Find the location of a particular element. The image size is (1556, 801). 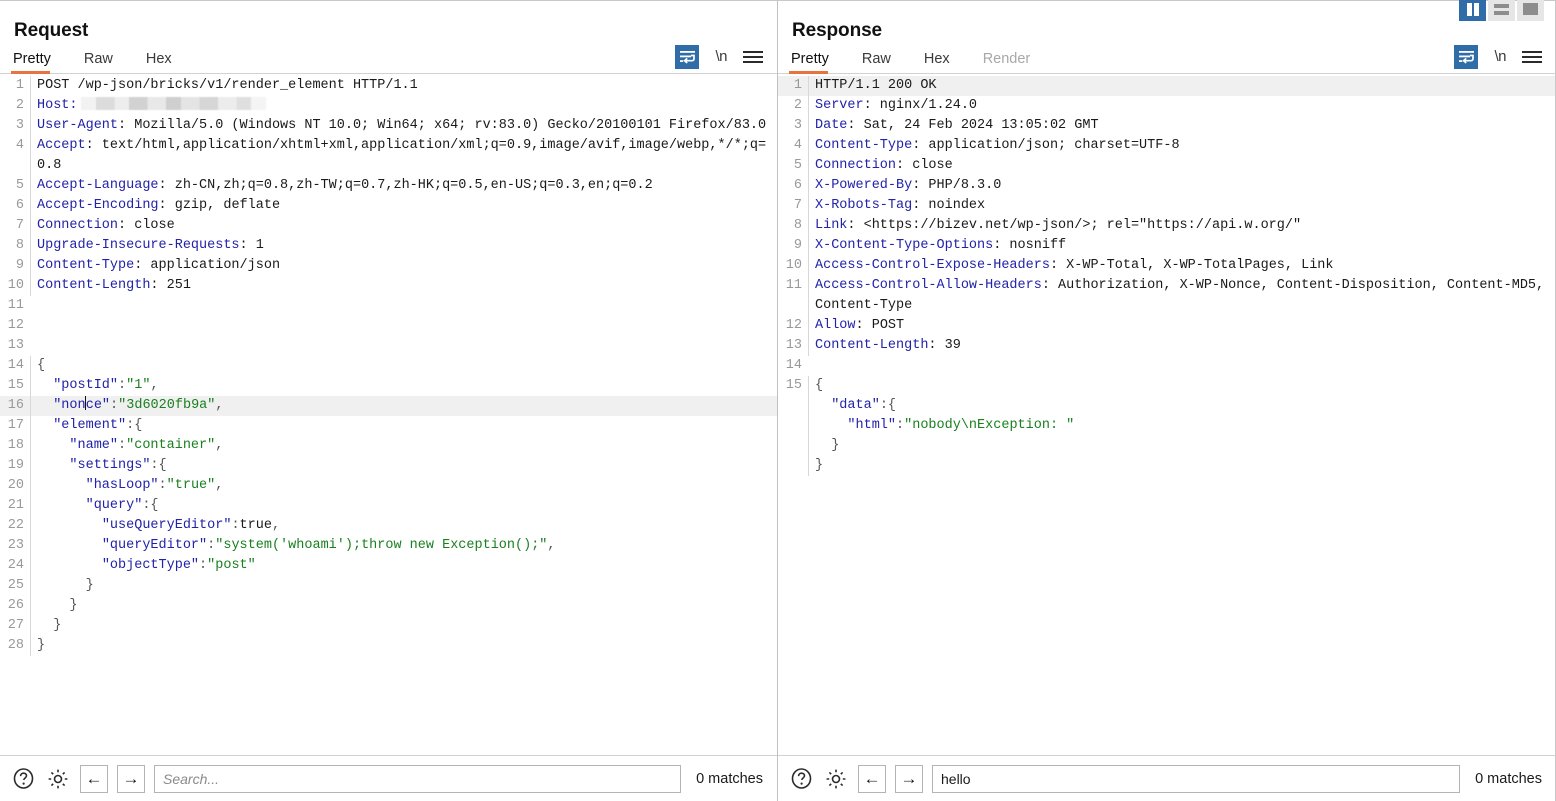

layout-single-pane-button is located at coordinates (1530, 10).